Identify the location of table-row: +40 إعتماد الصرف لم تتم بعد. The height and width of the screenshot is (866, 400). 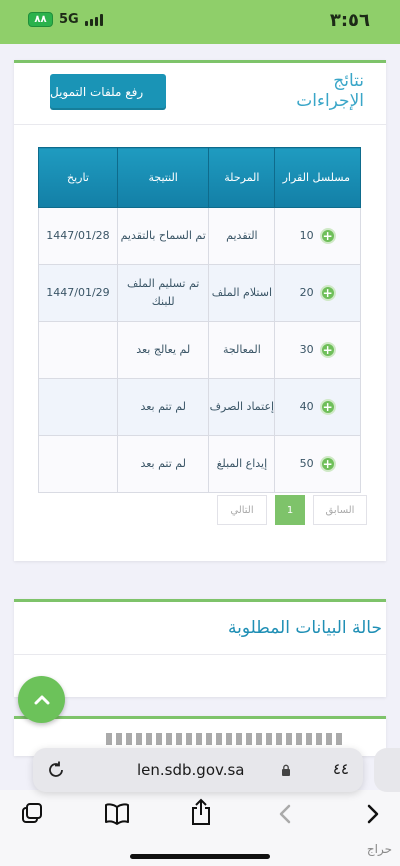
(199, 407).